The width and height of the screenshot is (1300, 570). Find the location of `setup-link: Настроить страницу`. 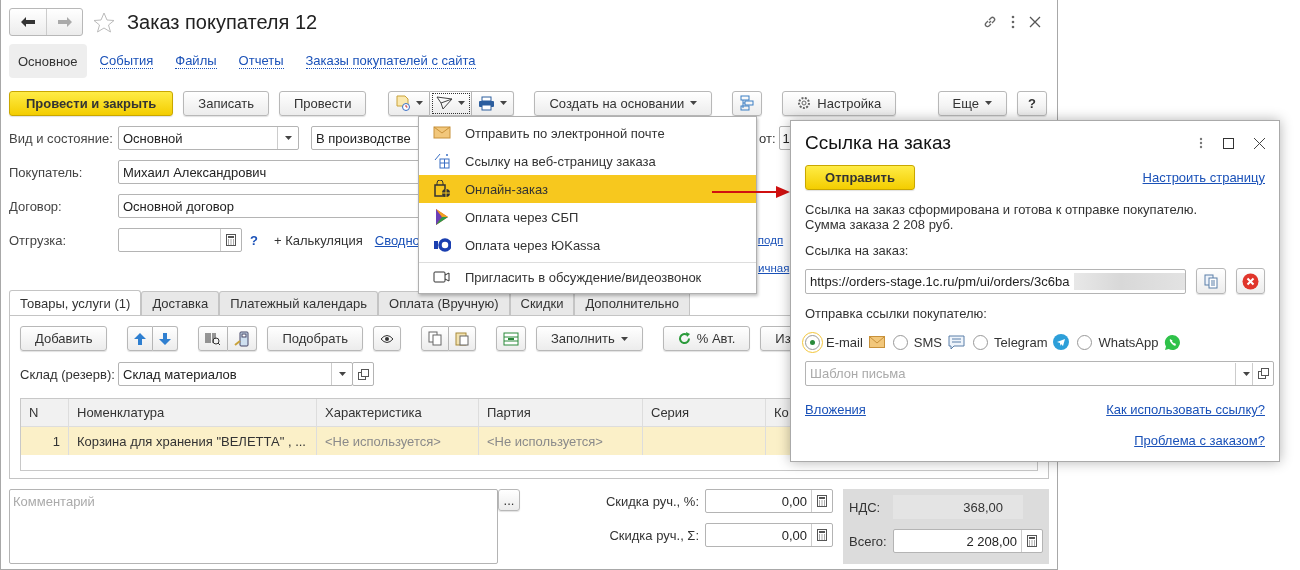

setup-link: Настроить страницу is located at coordinates (1203, 177).